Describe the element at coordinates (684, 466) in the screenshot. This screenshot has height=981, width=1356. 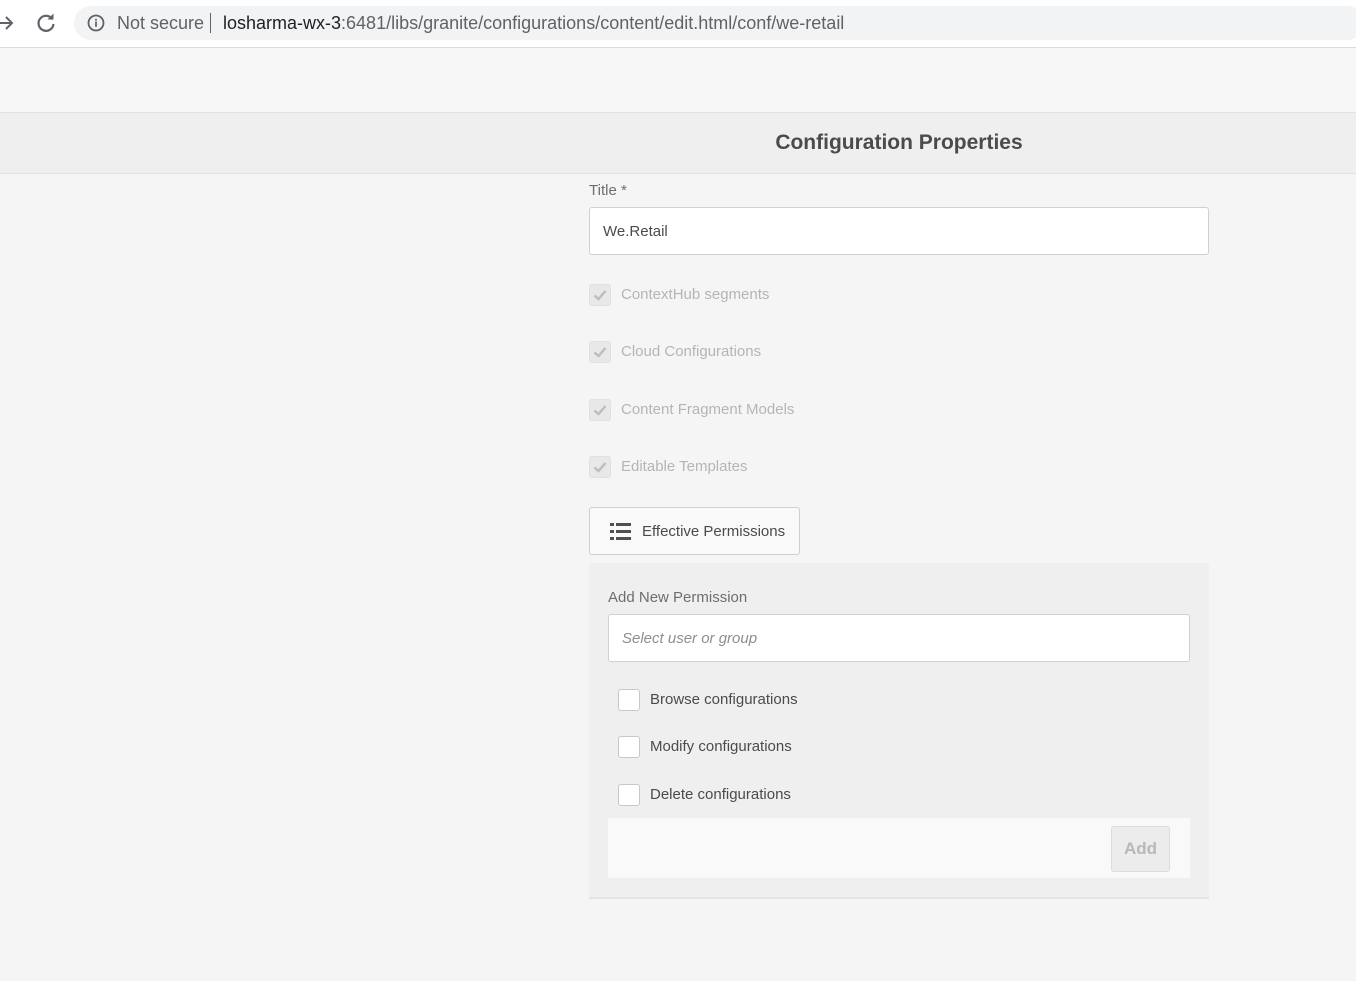
I see `feature-label: Editable Templates` at that location.